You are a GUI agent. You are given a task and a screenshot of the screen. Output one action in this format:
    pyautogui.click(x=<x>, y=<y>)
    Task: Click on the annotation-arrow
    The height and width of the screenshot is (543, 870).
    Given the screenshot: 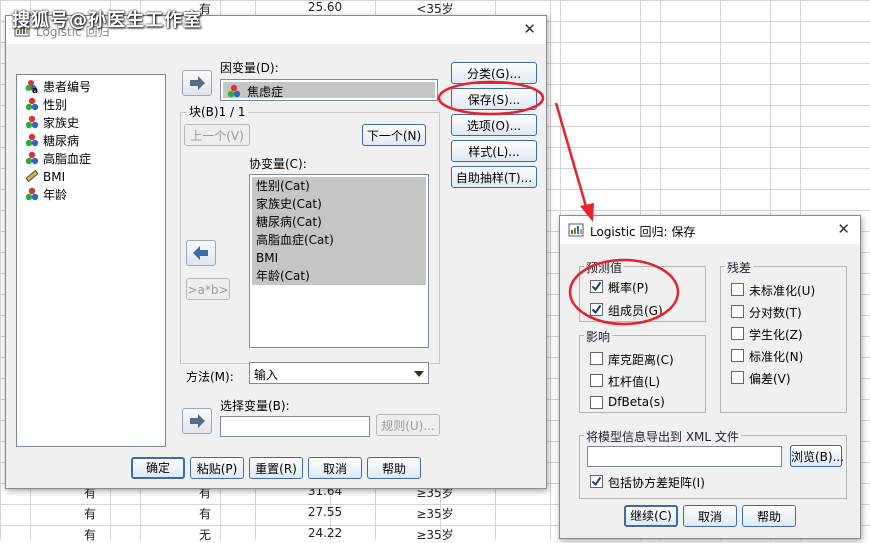 What is the action you would take?
    pyautogui.click(x=571, y=156)
    